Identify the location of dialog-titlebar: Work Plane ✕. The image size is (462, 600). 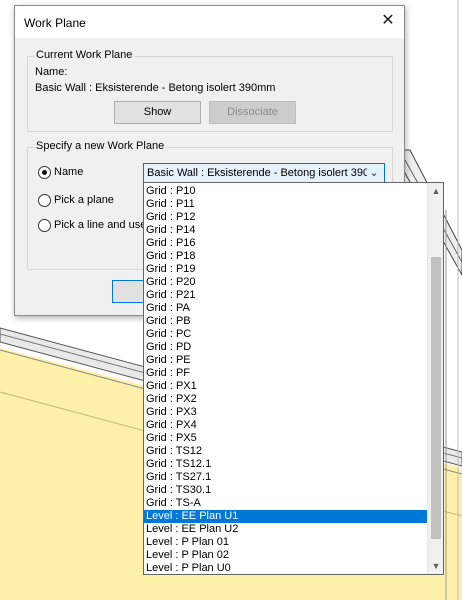
(209, 22).